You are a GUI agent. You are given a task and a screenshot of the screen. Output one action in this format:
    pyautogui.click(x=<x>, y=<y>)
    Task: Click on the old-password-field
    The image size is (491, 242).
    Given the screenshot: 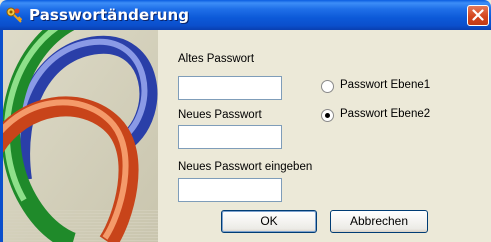 What is the action you would take?
    pyautogui.click(x=230, y=88)
    